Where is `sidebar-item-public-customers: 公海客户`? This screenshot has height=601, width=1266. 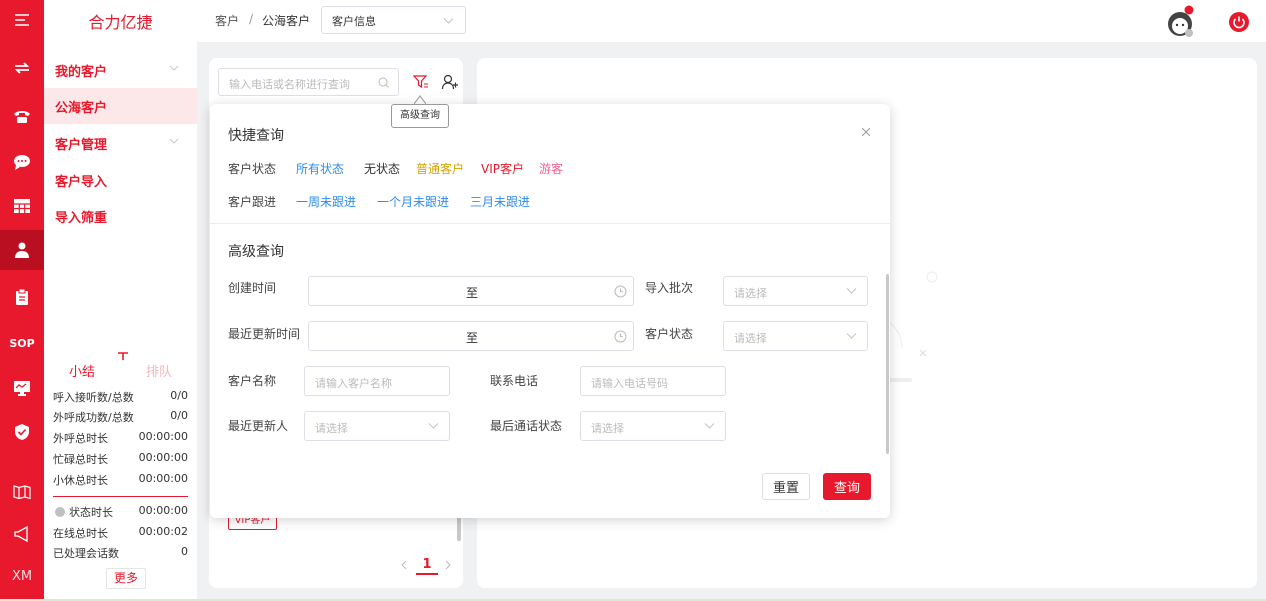 sidebar-item-public-customers: 公海客户 is located at coordinates (120, 106).